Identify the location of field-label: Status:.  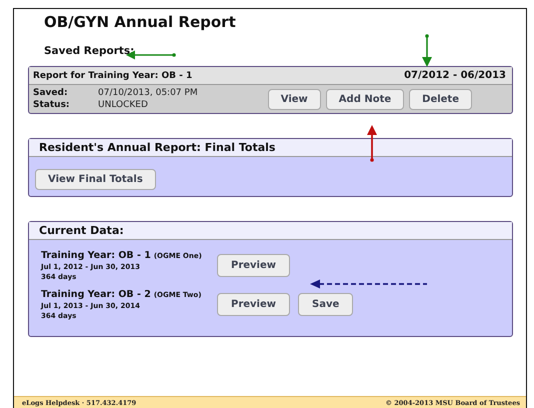
(52, 105).